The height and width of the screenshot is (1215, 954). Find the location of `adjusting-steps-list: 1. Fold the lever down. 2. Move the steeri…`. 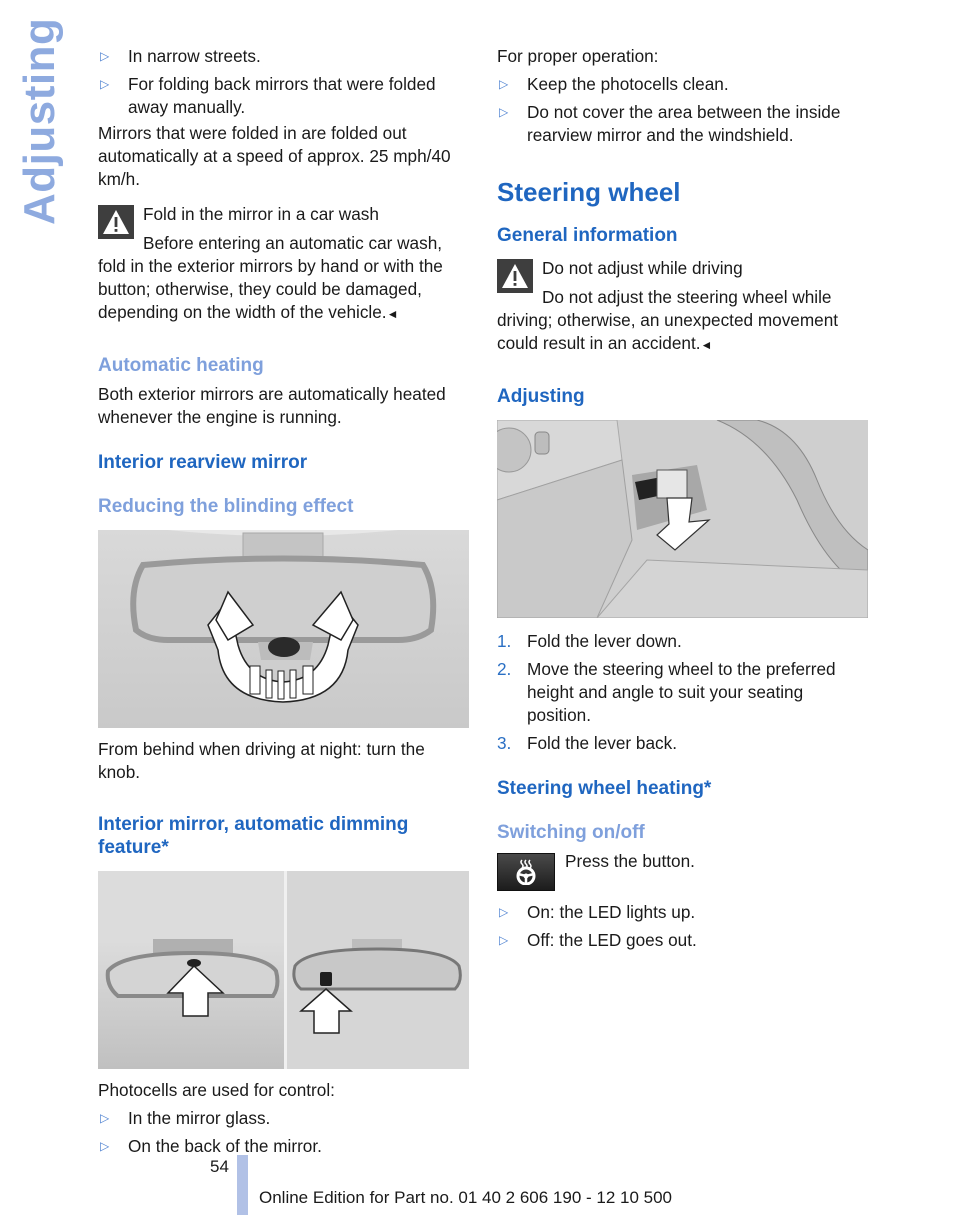

adjusting-steps-list: 1. Fold the lever down. 2. Move the steeri… is located at coordinates (683, 692).